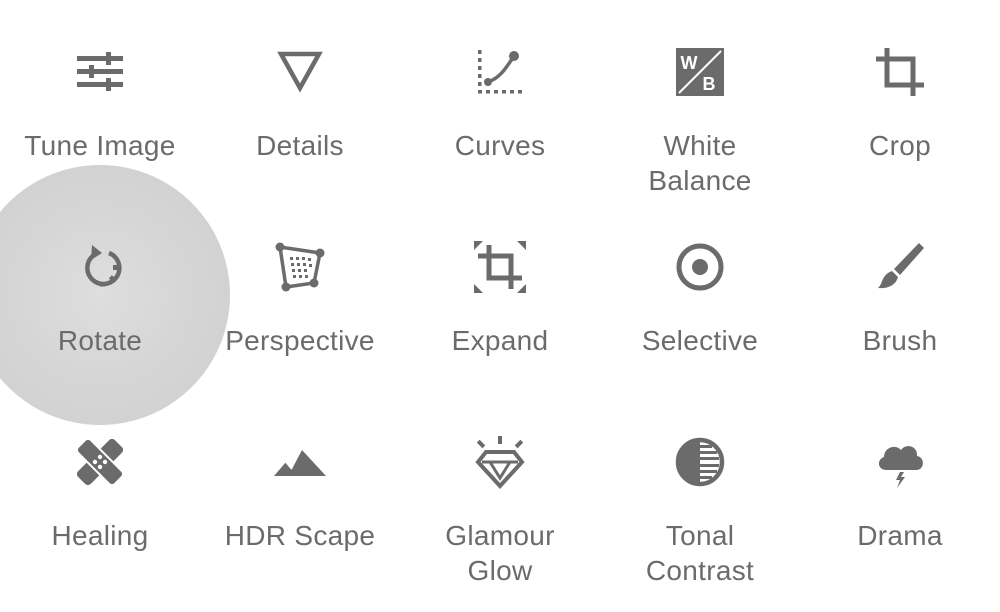  I want to click on tool-selective: Selective, so click(700, 292).